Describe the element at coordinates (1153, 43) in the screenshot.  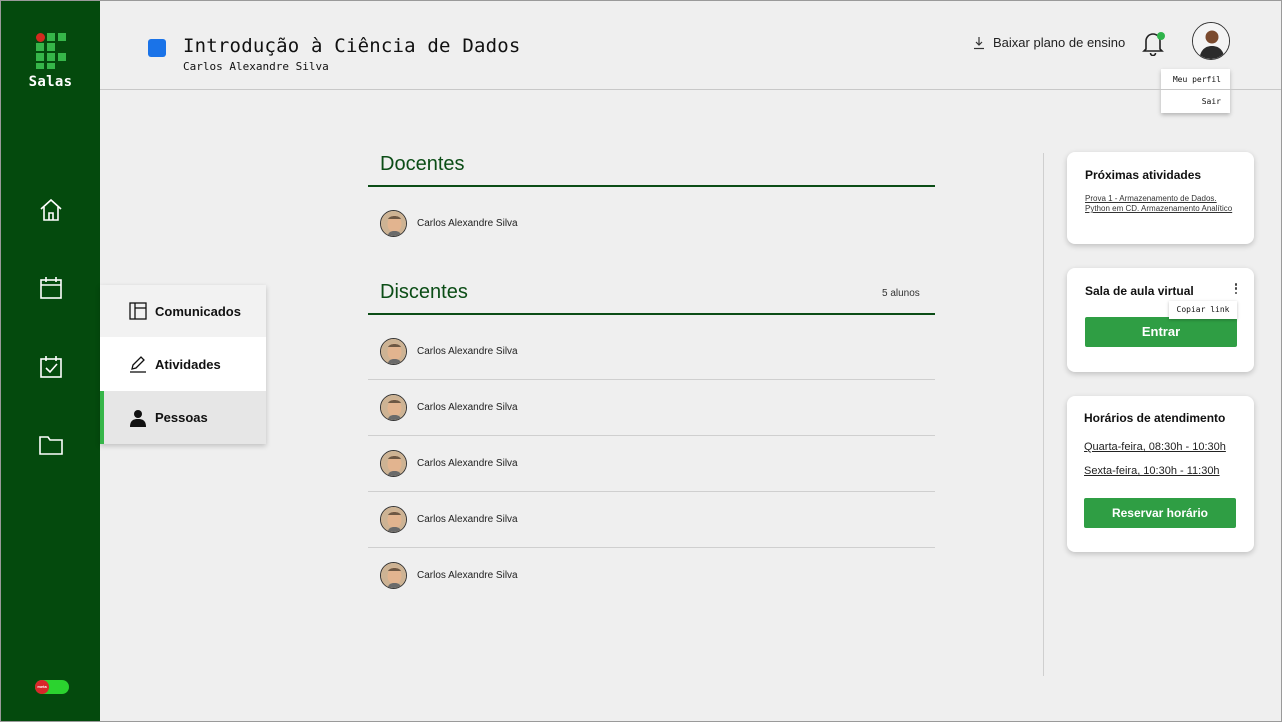
I see `notifications-button` at that location.